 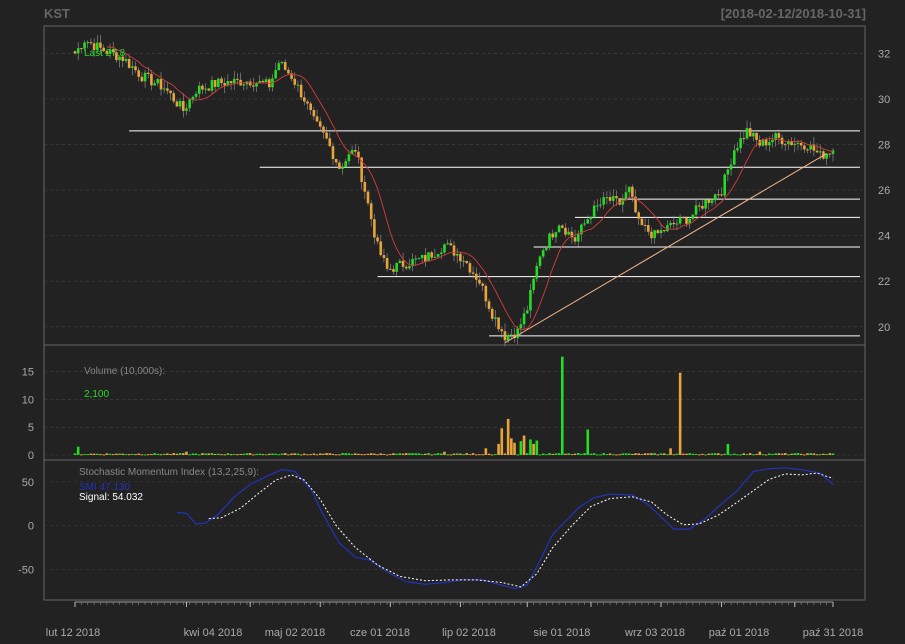 I want to click on volume-y-tick: 15, so click(x=28, y=373).